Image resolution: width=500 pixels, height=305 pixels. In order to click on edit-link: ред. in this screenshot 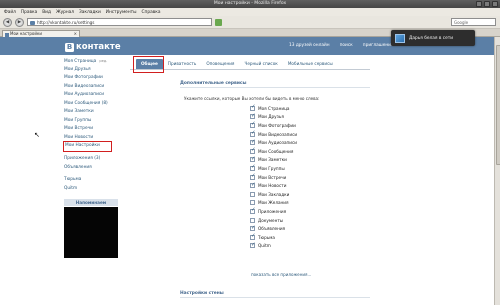, I will do `click(103, 61)`.